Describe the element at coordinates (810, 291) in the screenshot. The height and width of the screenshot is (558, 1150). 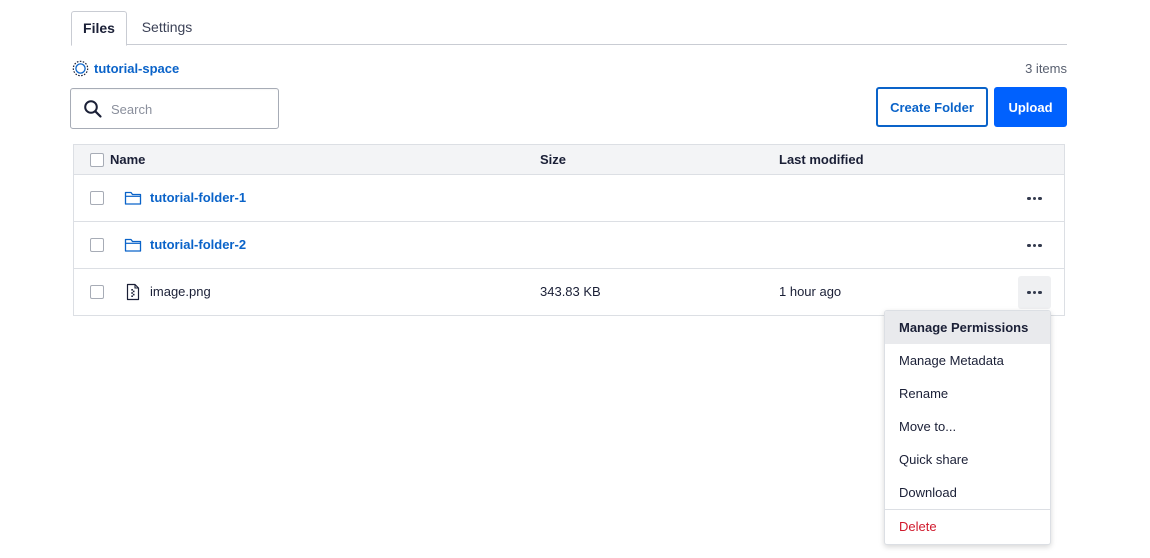
I see `file-modified: 1 hour ago` at that location.